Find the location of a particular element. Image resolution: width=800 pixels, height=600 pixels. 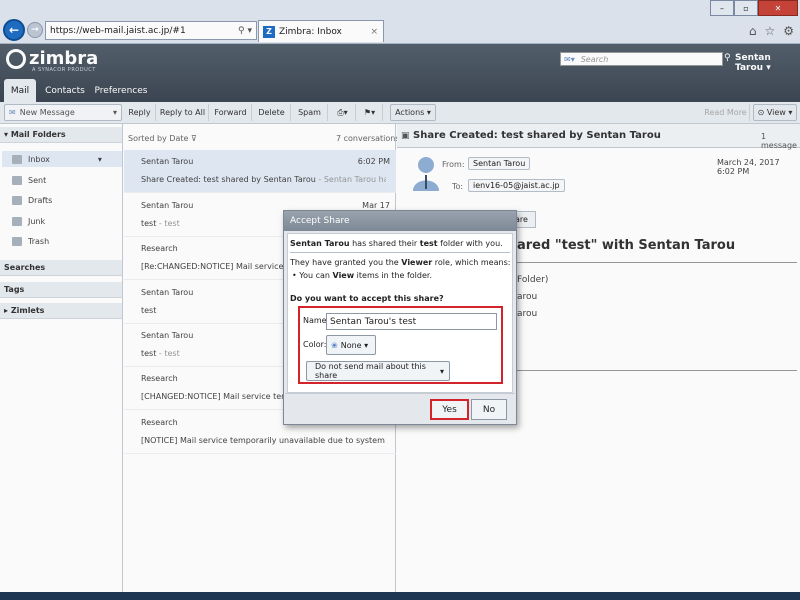

dialog-title: Accept Share is located at coordinates (400, 221).